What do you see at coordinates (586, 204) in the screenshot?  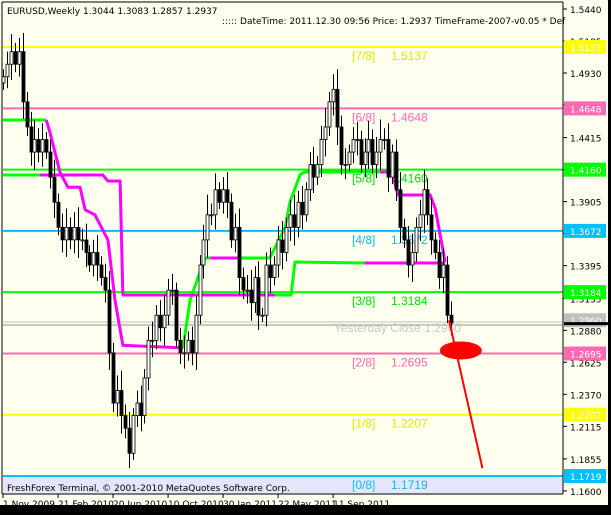 I see `y-tick-label: 1.3905` at bounding box center [586, 204].